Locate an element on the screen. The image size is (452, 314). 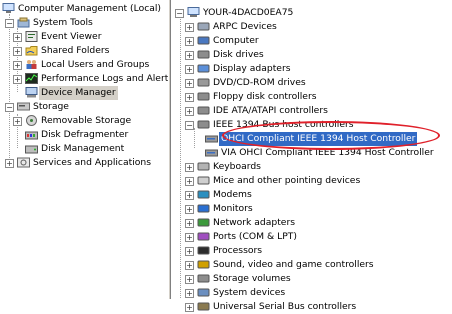
keyboard-icon is located at coordinates (203, 166).